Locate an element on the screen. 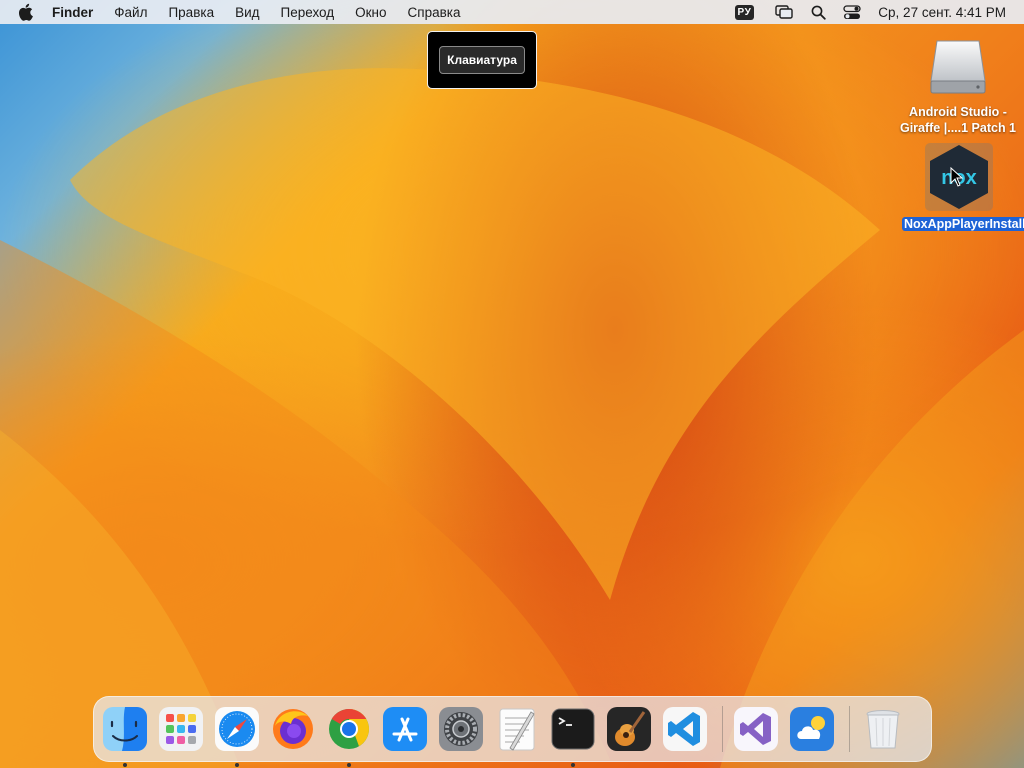  dock-item-app-store is located at coordinates (405, 729).